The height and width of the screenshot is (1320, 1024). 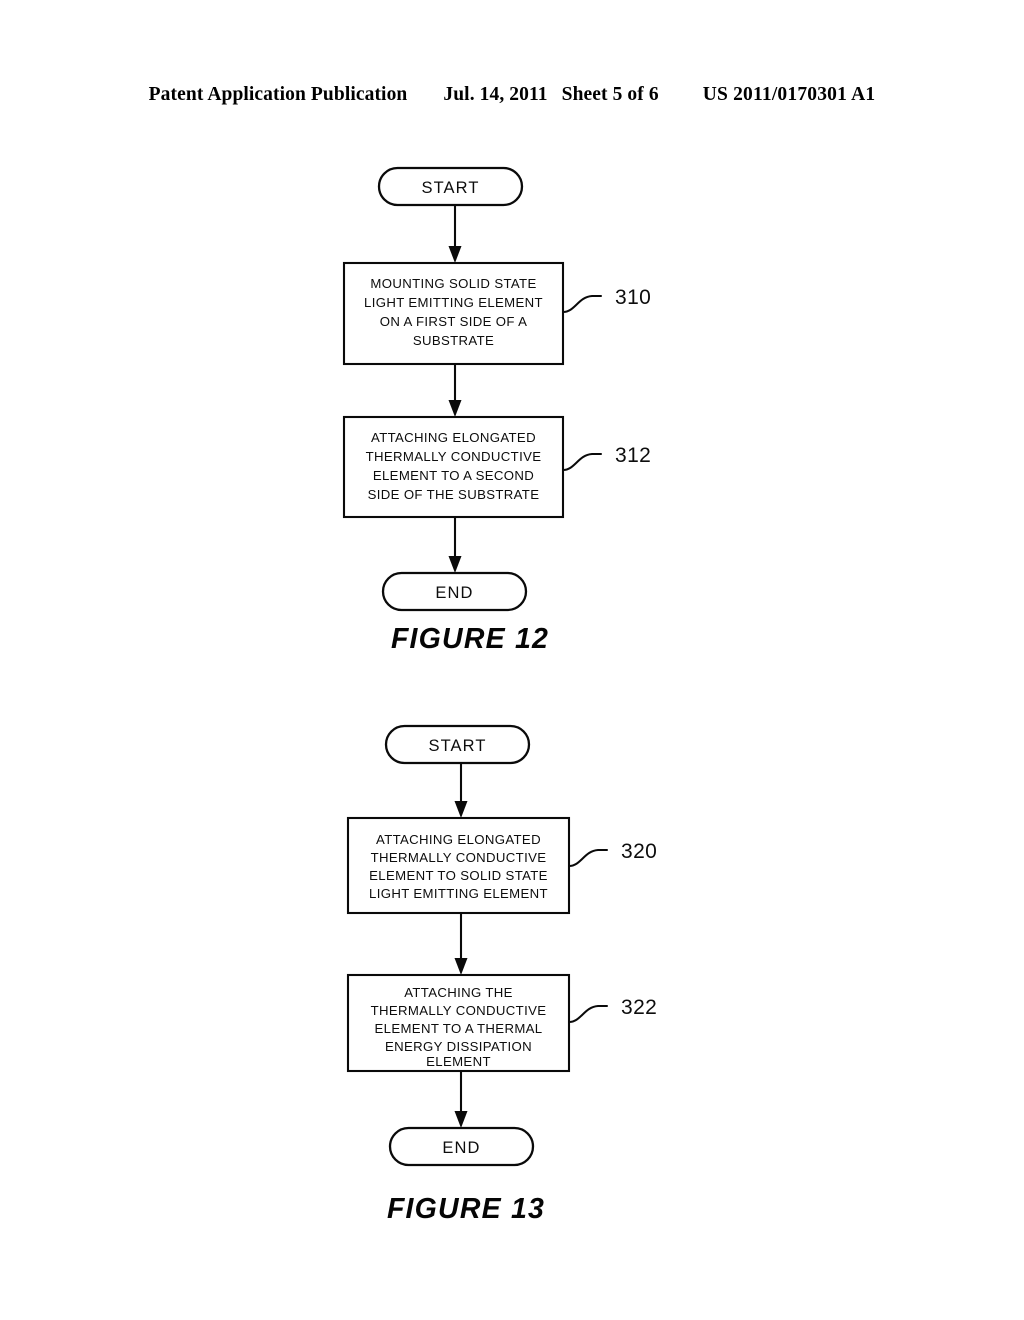 What do you see at coordinates (466, 1209) in the screenshot?
I see `figure-13-caption: FIGURE 13` at bounding box center [466, 1209].